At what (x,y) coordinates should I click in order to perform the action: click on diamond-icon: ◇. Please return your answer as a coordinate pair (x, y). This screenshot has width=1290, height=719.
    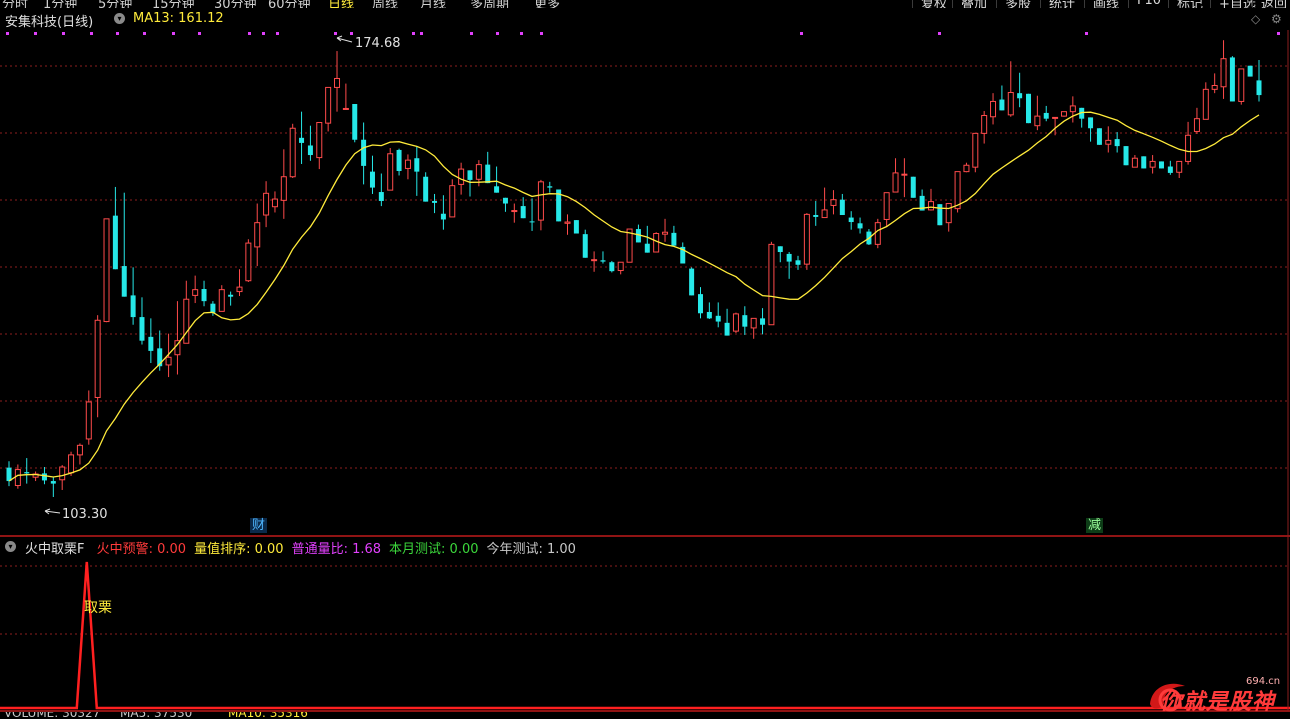
    Looking at the image, I should click on (1255, 19).